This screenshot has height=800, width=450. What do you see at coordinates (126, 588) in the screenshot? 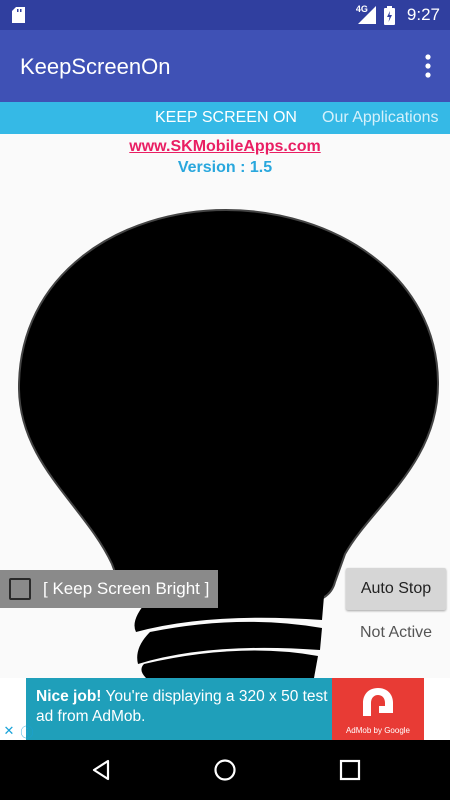
I see `checkbox-label: [ Keep Screen Bright ]` at bounding box center [126, 588].